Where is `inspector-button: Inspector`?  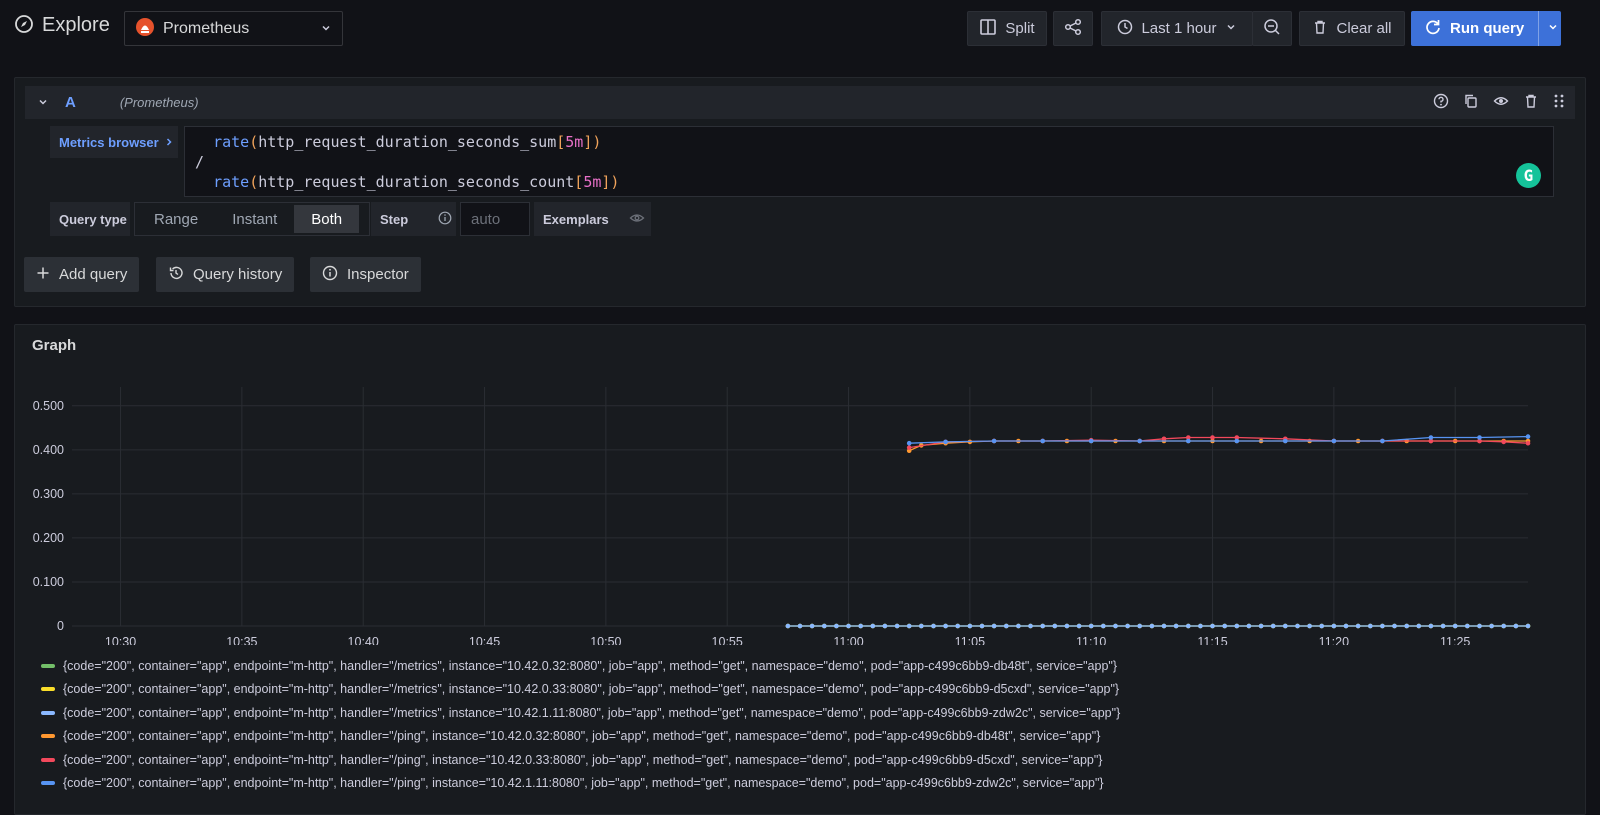 inspector-button: Inspector is located at coordinates (365, 274).